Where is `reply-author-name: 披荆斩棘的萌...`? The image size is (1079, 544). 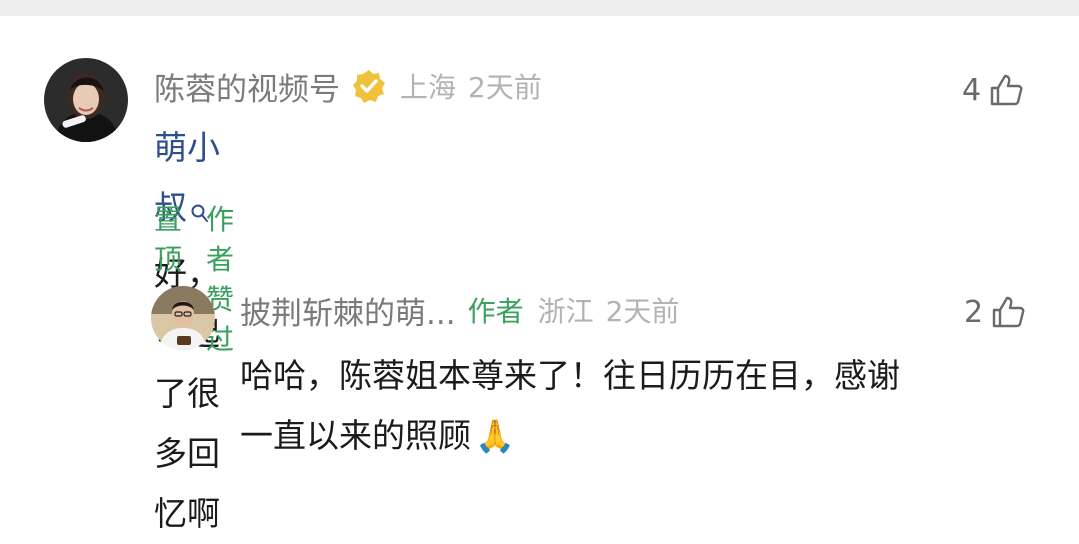 reply-author-name: 披荆斩棘的萌... is located at coordinates (348, 310).